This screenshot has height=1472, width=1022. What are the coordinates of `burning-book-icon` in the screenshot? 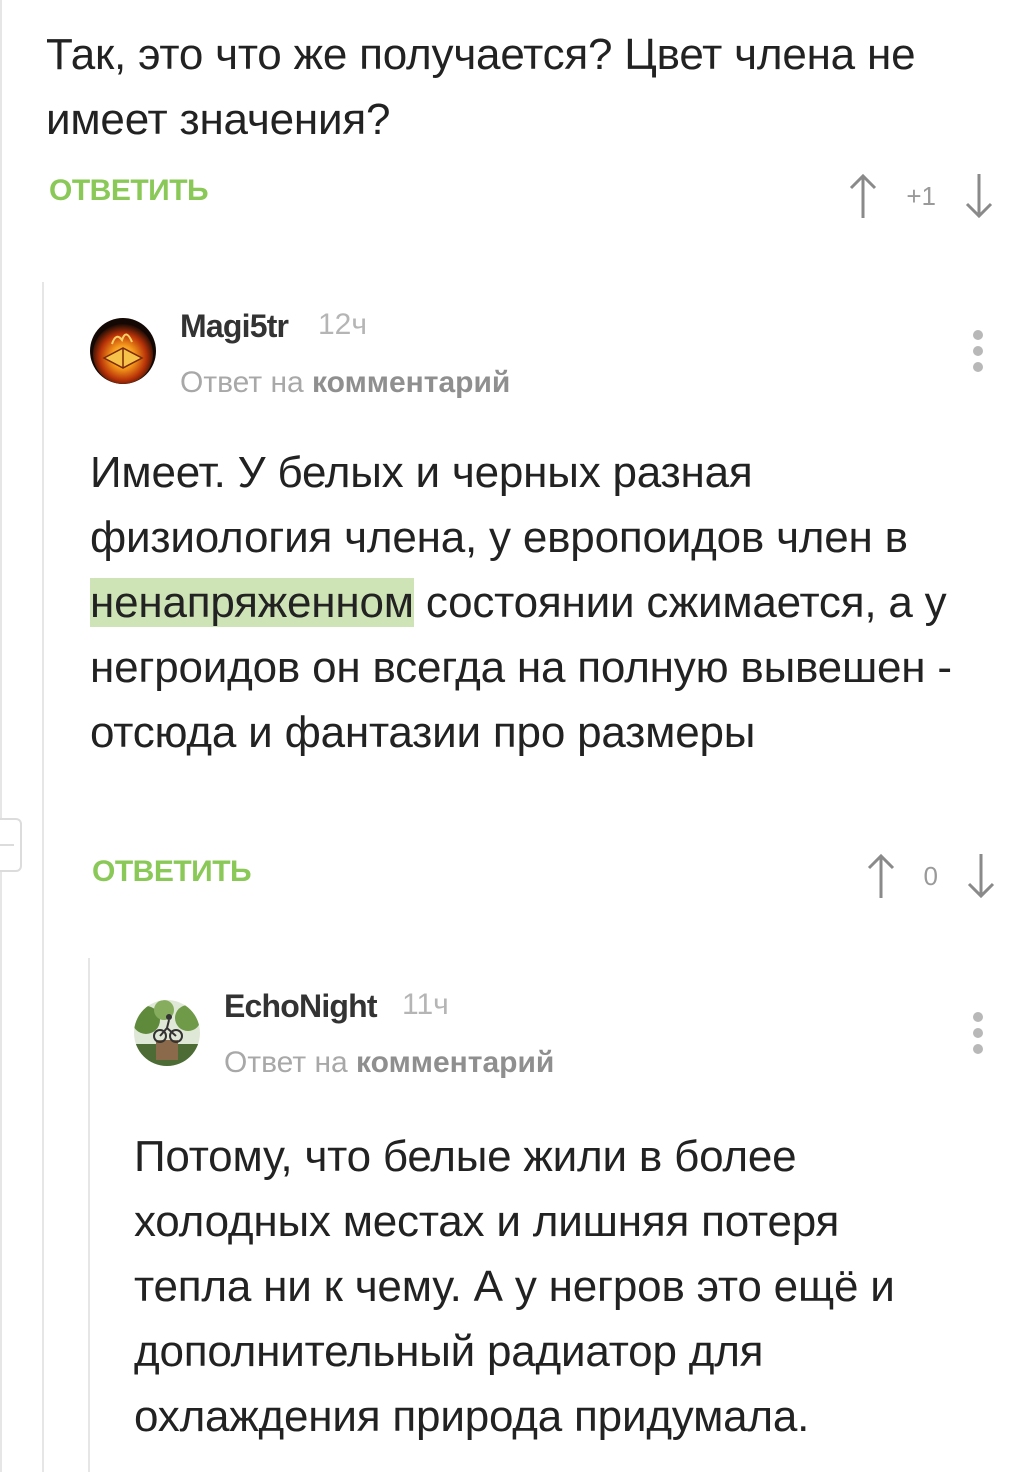 It's located at (123, 351).